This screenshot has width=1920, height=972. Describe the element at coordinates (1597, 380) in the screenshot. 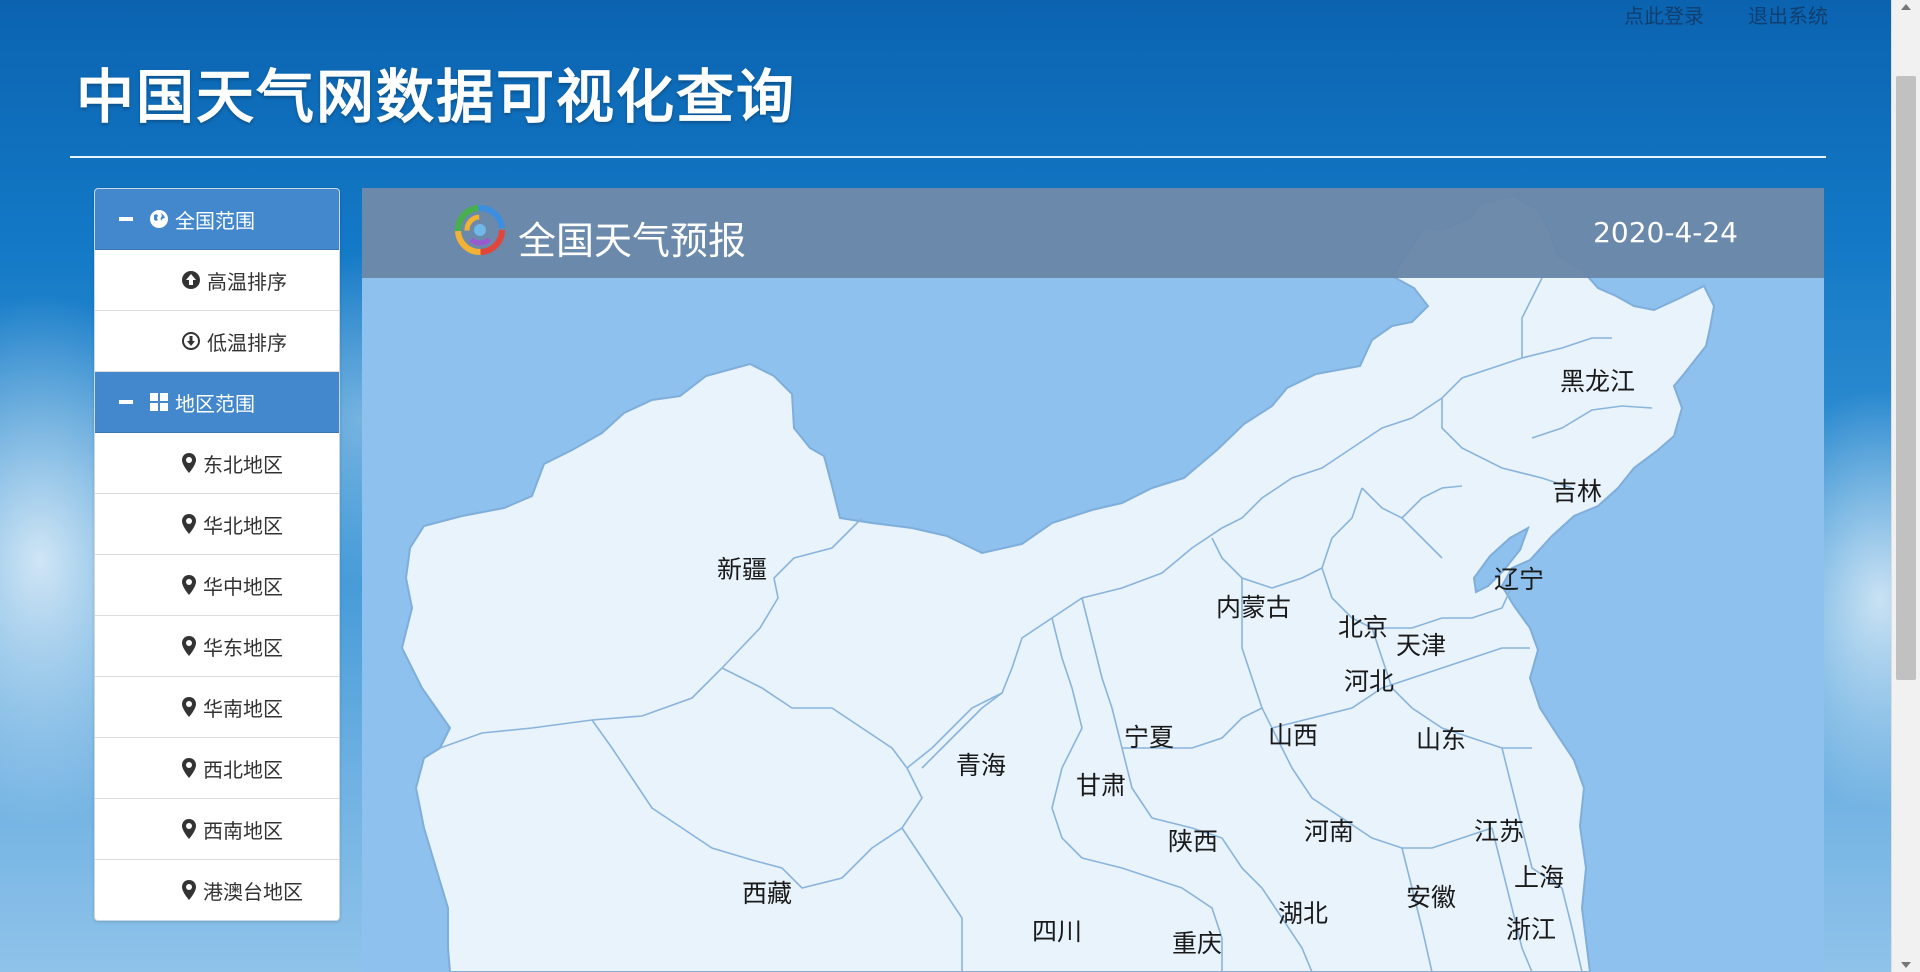

I see `province-label-heilongjiang: 黑龙江` at that location.